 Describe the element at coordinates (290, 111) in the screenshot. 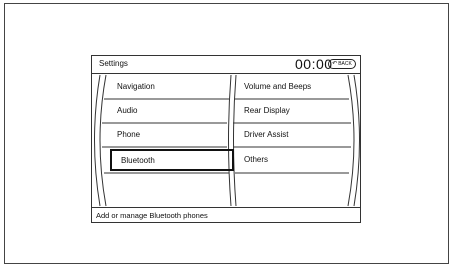

I see `menu-item-rear-display: Rear Display` at that location.